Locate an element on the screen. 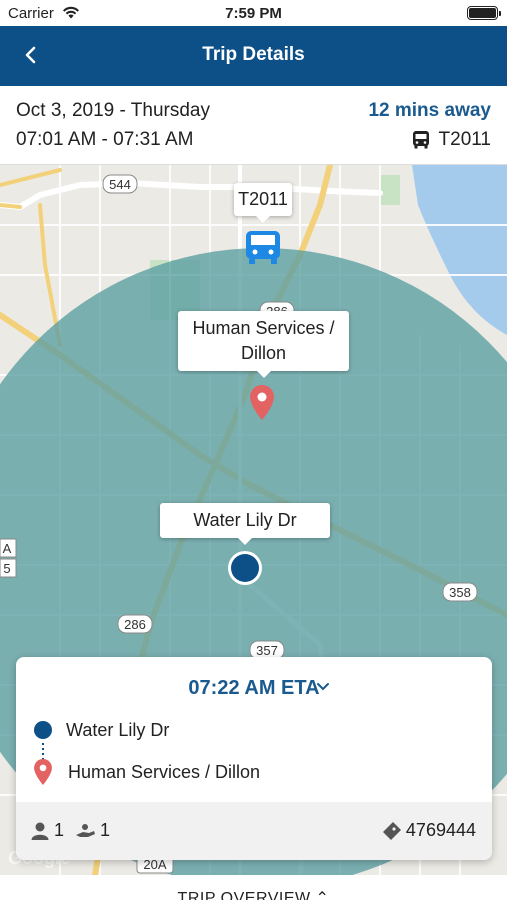 The image size is (507, 900). battery-icon is located at coordinates (484, 13).